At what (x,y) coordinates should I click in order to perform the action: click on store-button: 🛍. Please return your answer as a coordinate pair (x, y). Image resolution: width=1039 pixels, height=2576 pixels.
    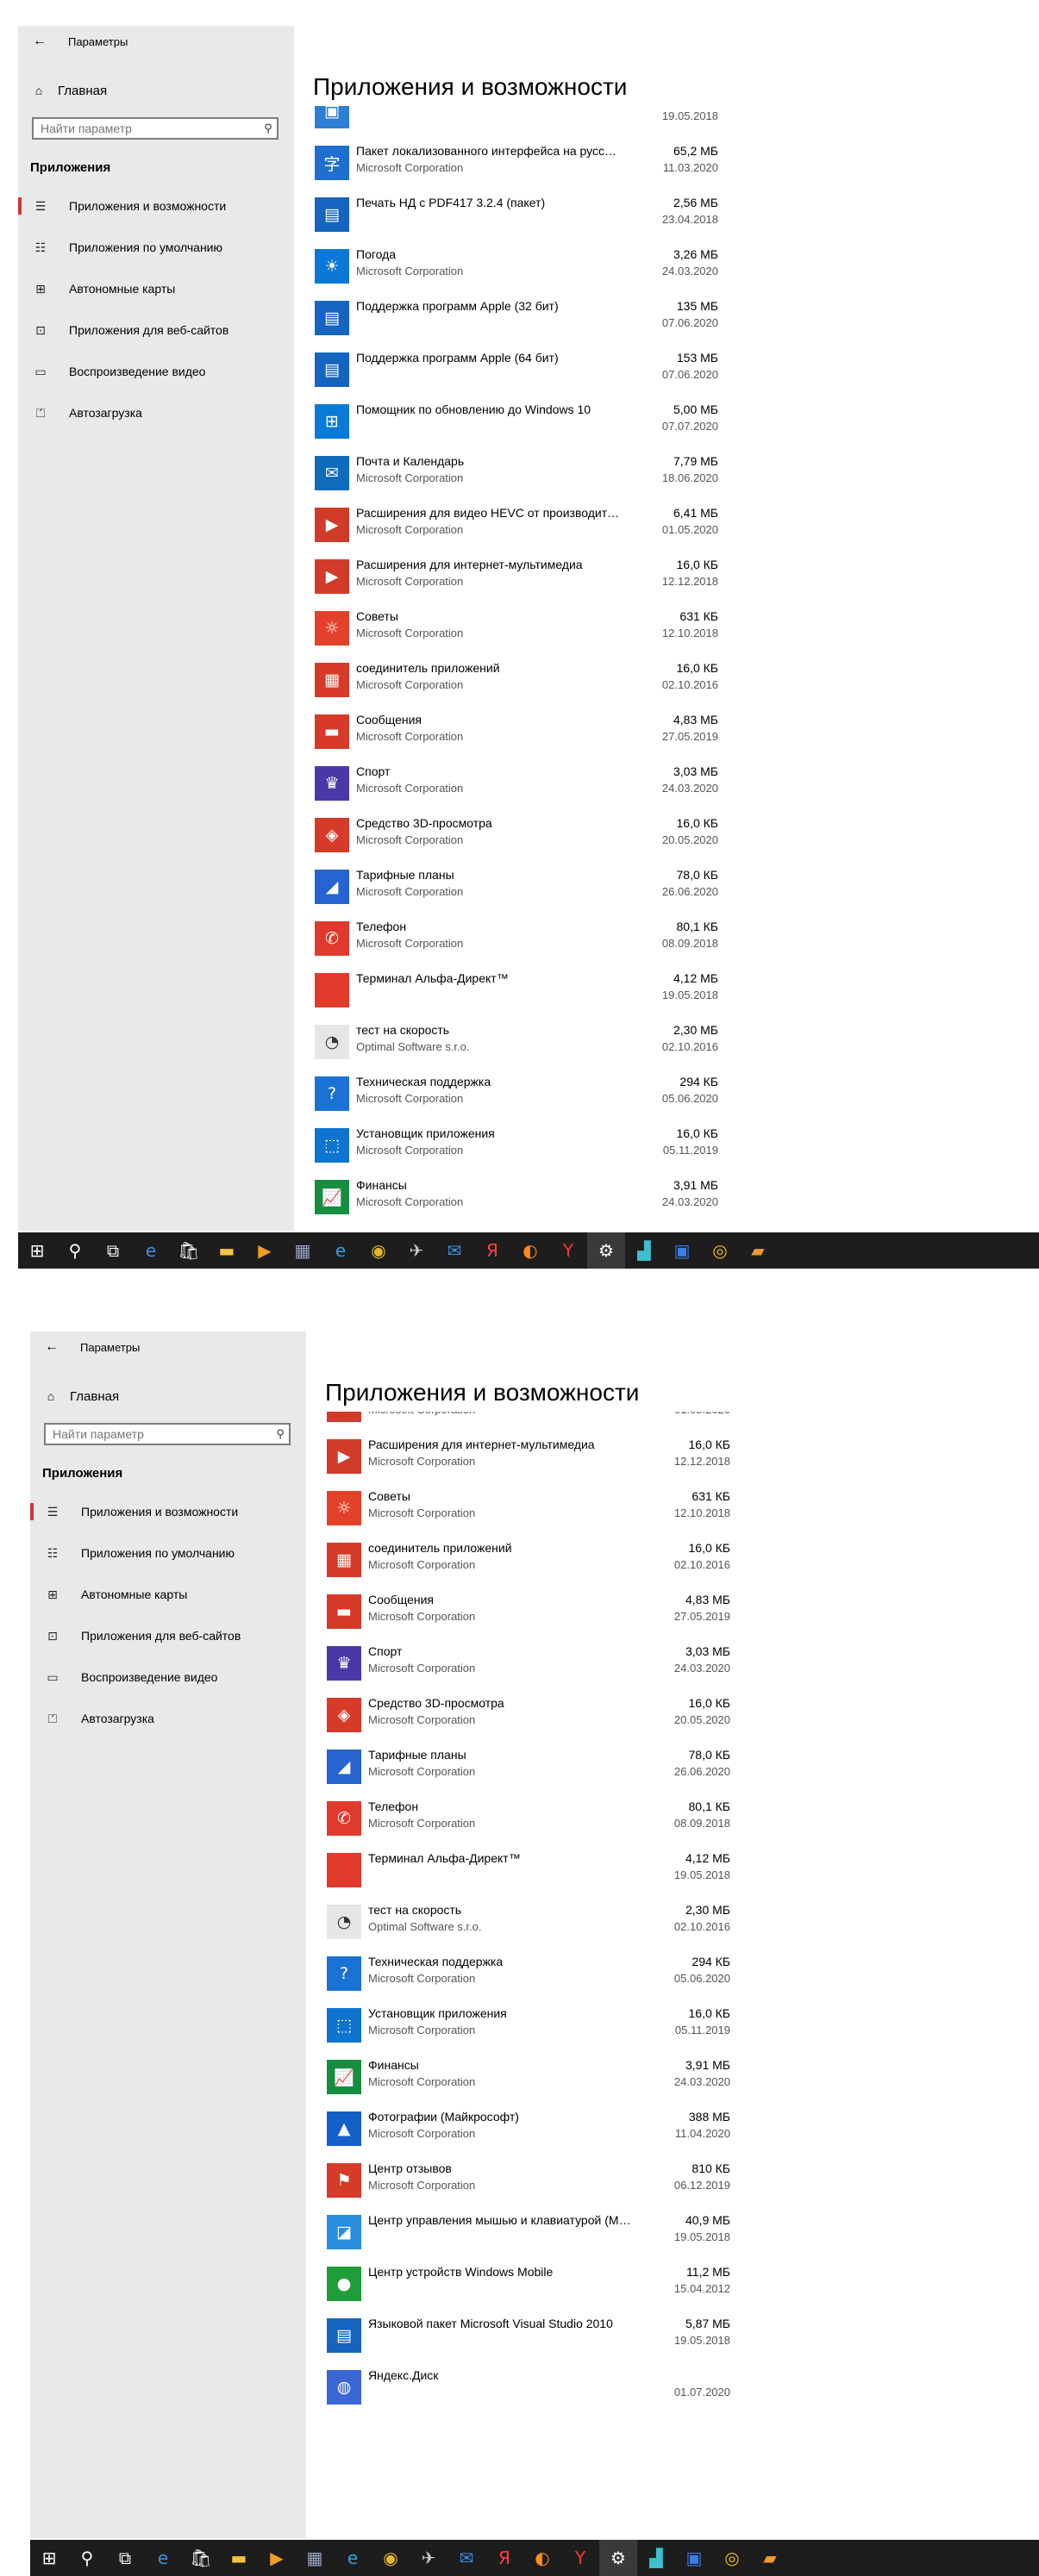
    Looking at the image, I should click on (201, 2558).